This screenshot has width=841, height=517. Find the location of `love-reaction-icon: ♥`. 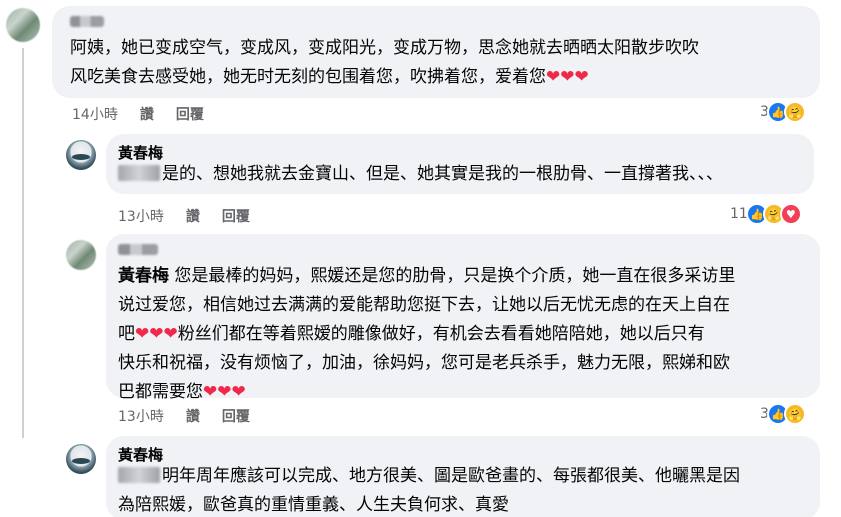

love-reaction-icon: ♥ is located at coordinates (790, 214).